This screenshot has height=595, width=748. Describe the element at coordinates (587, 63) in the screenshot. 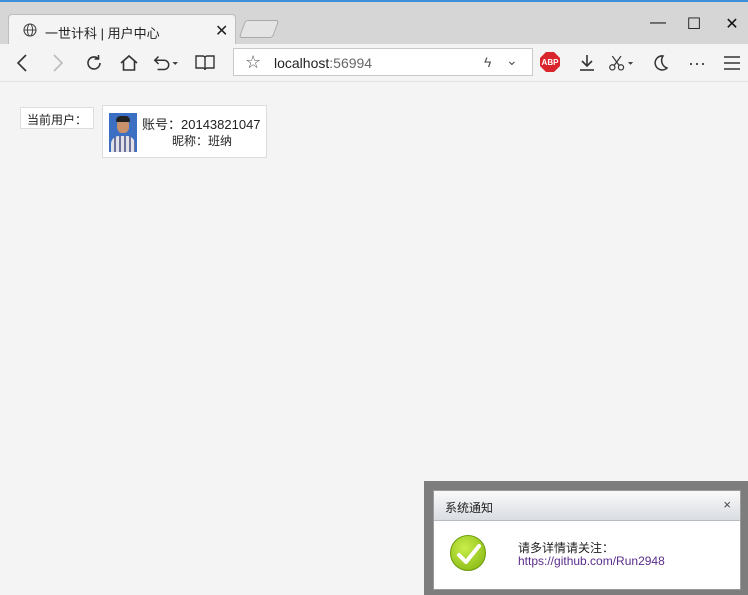

I see `download-icon` at that location.